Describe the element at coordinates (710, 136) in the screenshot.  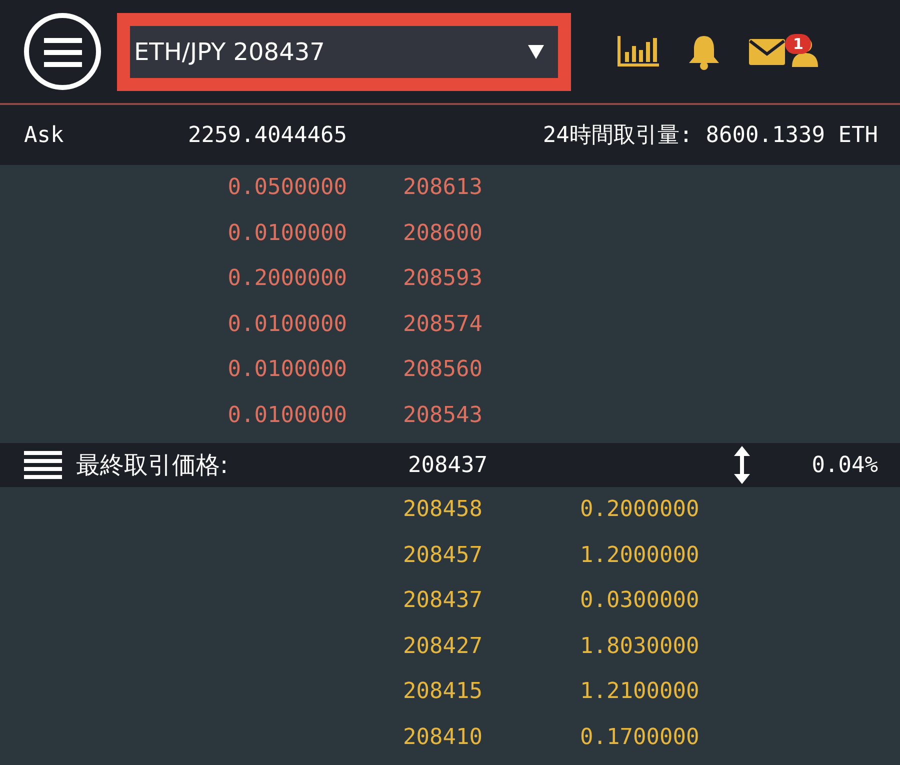
I see `volume-text: 24時間取引量: 8600.1339 ETH` at that location.